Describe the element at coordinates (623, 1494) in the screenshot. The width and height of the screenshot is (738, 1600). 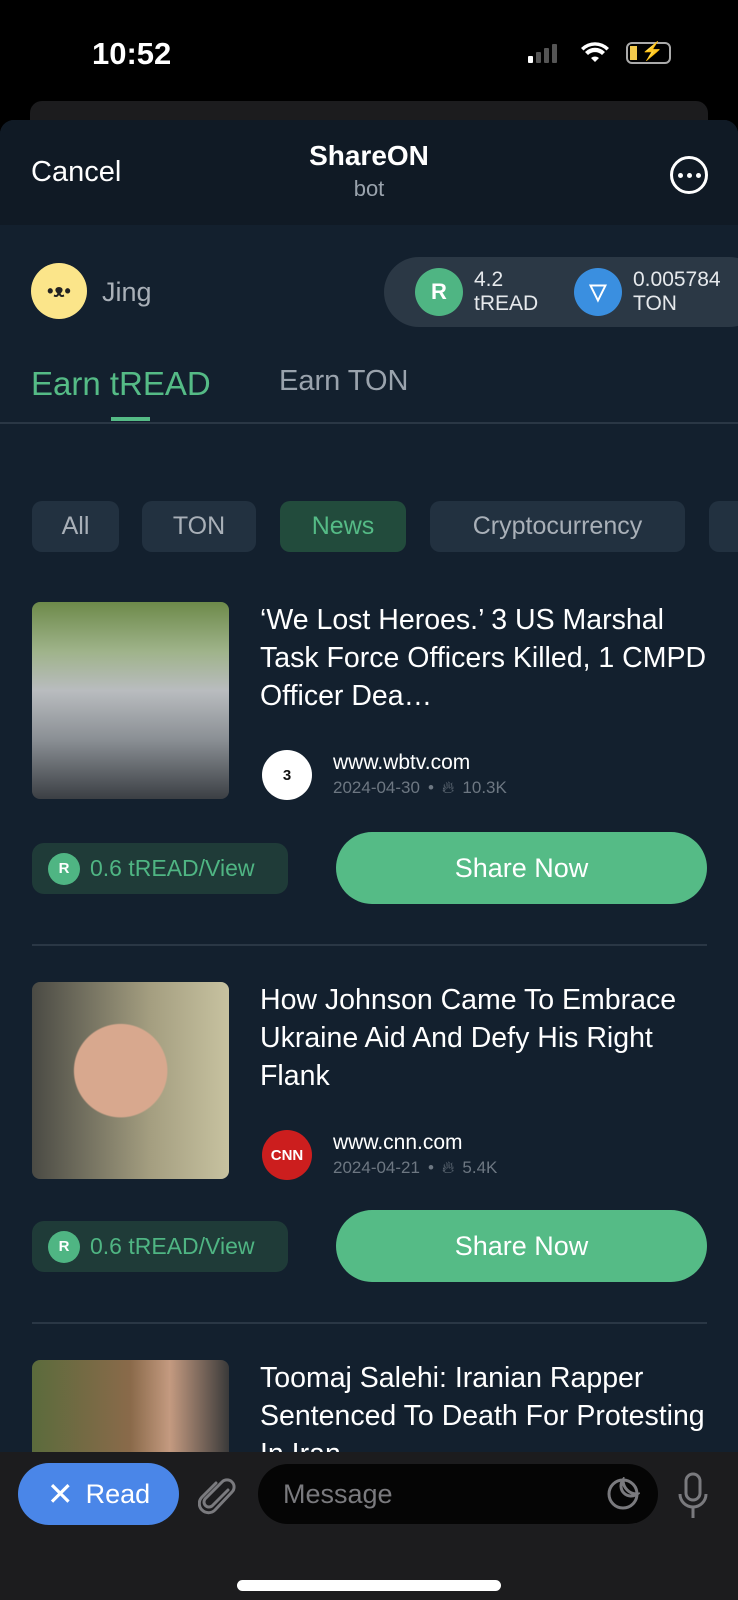
I see `sticker-icon` at that location.